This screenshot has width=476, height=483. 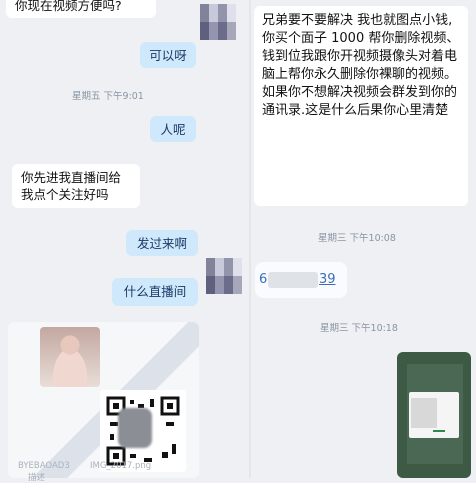 I want to click on timestamp: 星期五 下午9:01, so click(x=108, y=96).